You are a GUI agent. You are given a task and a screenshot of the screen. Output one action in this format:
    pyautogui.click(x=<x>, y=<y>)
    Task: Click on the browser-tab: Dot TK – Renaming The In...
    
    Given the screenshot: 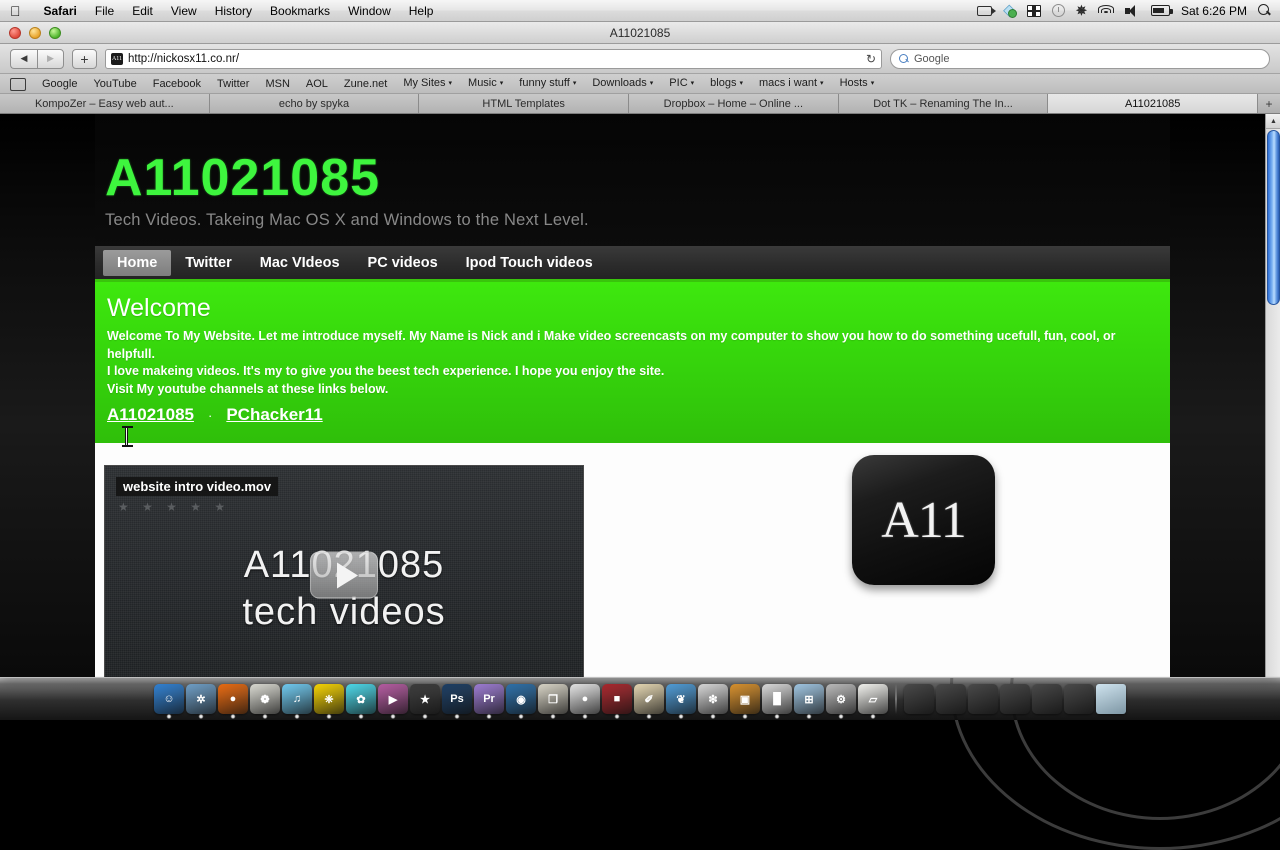 What is the action you would take?
    pyautogui.click(x=944, y=103)
    